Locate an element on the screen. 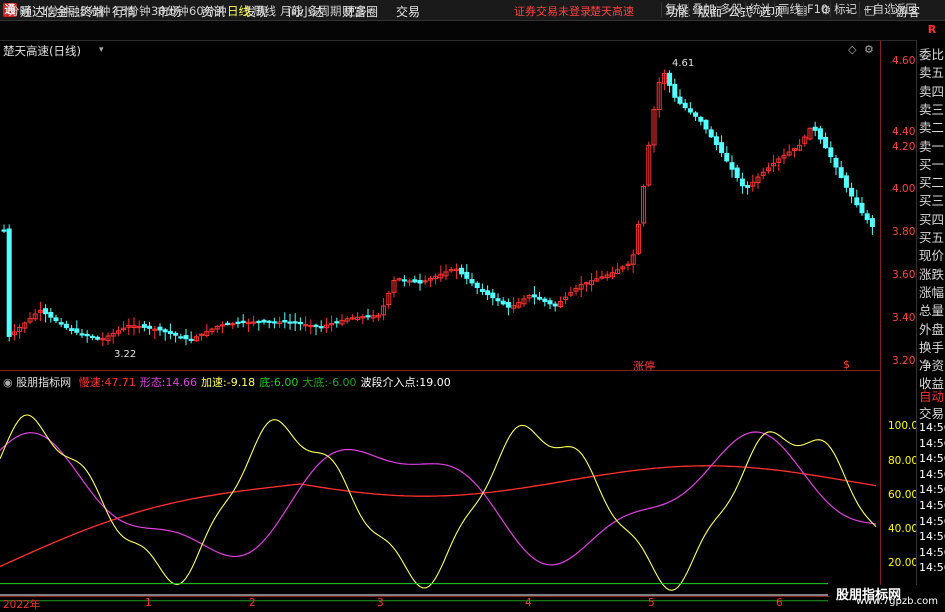 Image resolution: width=945 pixels, height=612 pixels. tab-monthly: 月线 is located at coordinates (291, 11).